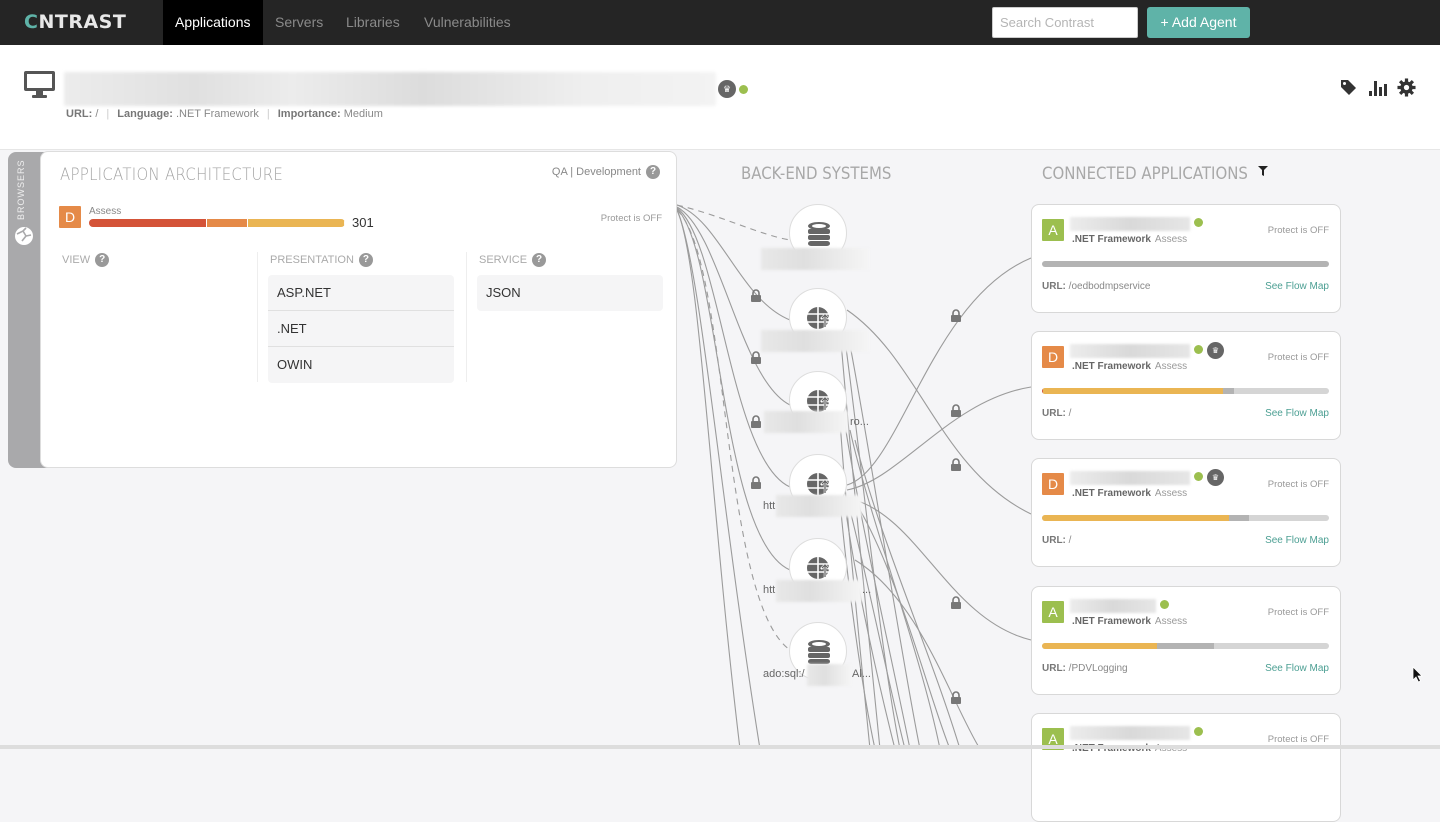 Image resolution: width=1440 pixels, height=822 pixels. I want to click on environment-label: QA | Development, so click(596, 172).